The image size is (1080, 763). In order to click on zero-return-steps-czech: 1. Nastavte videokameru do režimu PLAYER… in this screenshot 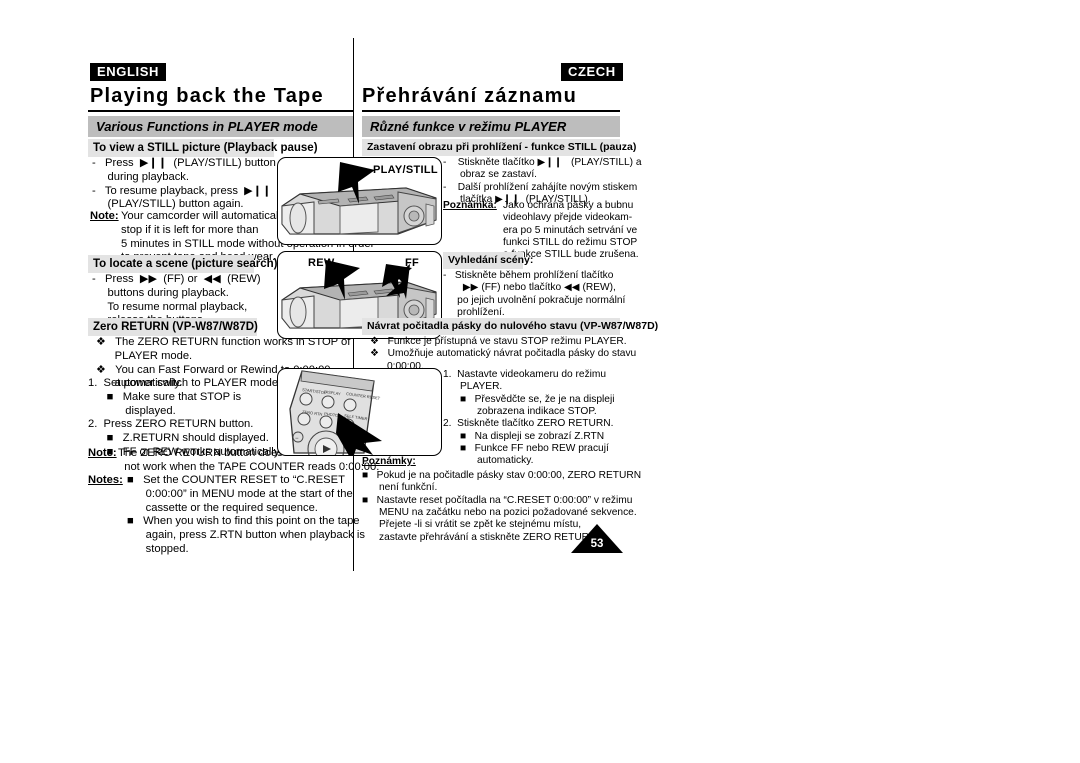, I will do `click(529, 418)`.